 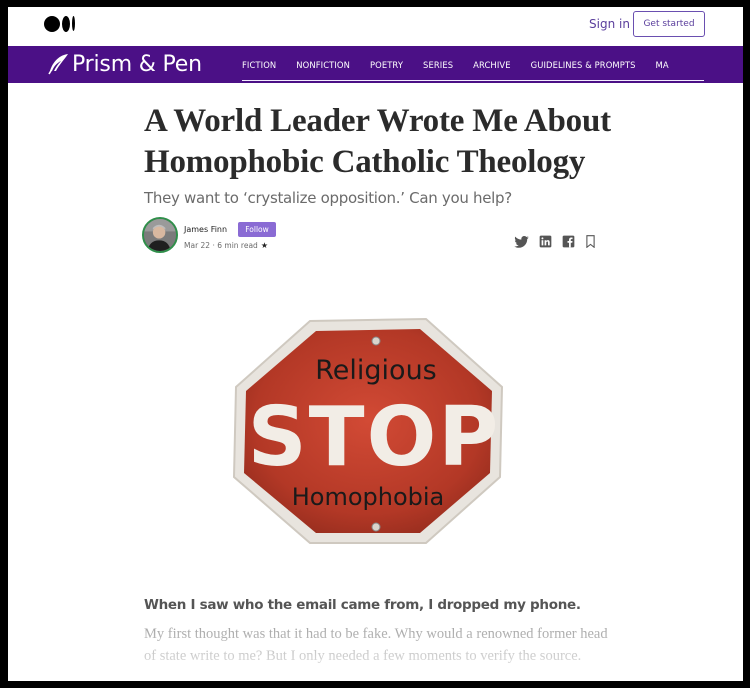 I want to click on stop-sign-image: Religious STOP Homophobia, so click(x=368, y=430).